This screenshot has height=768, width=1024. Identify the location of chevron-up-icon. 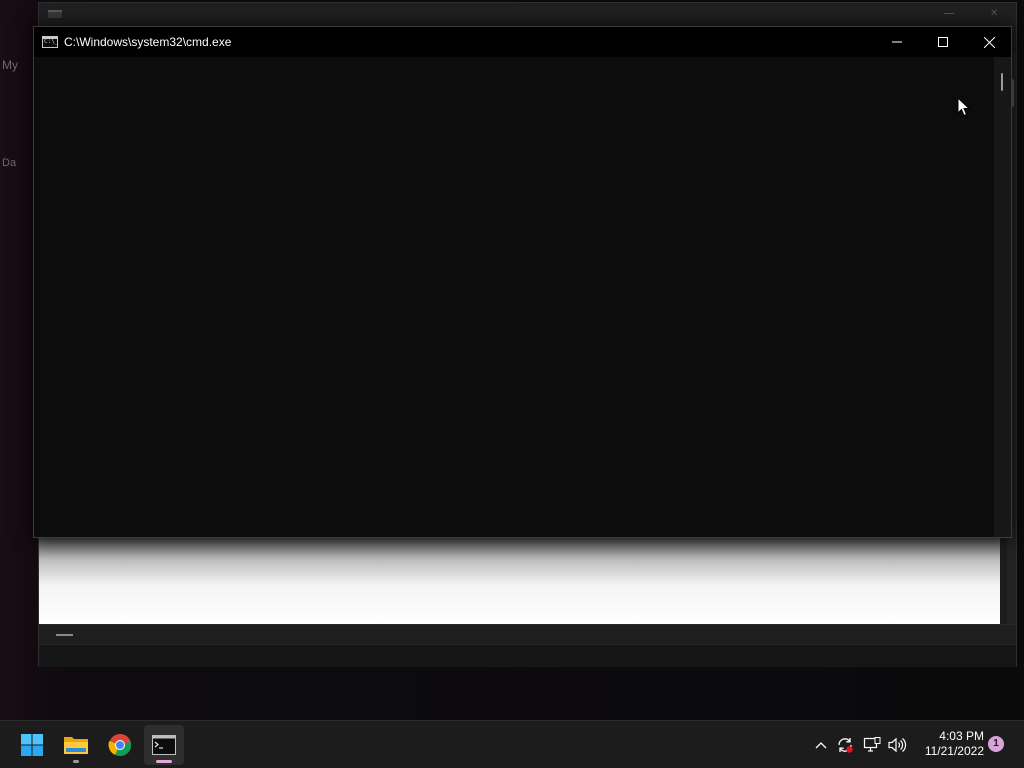
(821, 745).